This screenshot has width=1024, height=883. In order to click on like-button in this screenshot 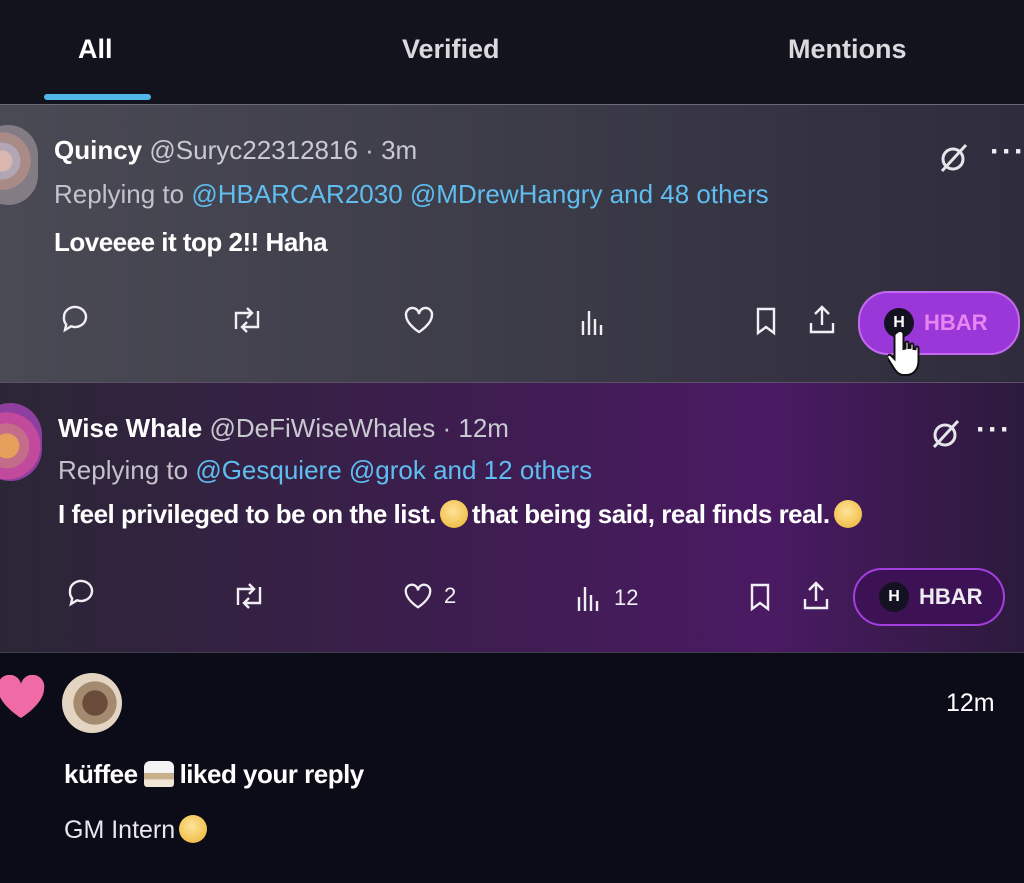, I will do `click(419, 320)`.